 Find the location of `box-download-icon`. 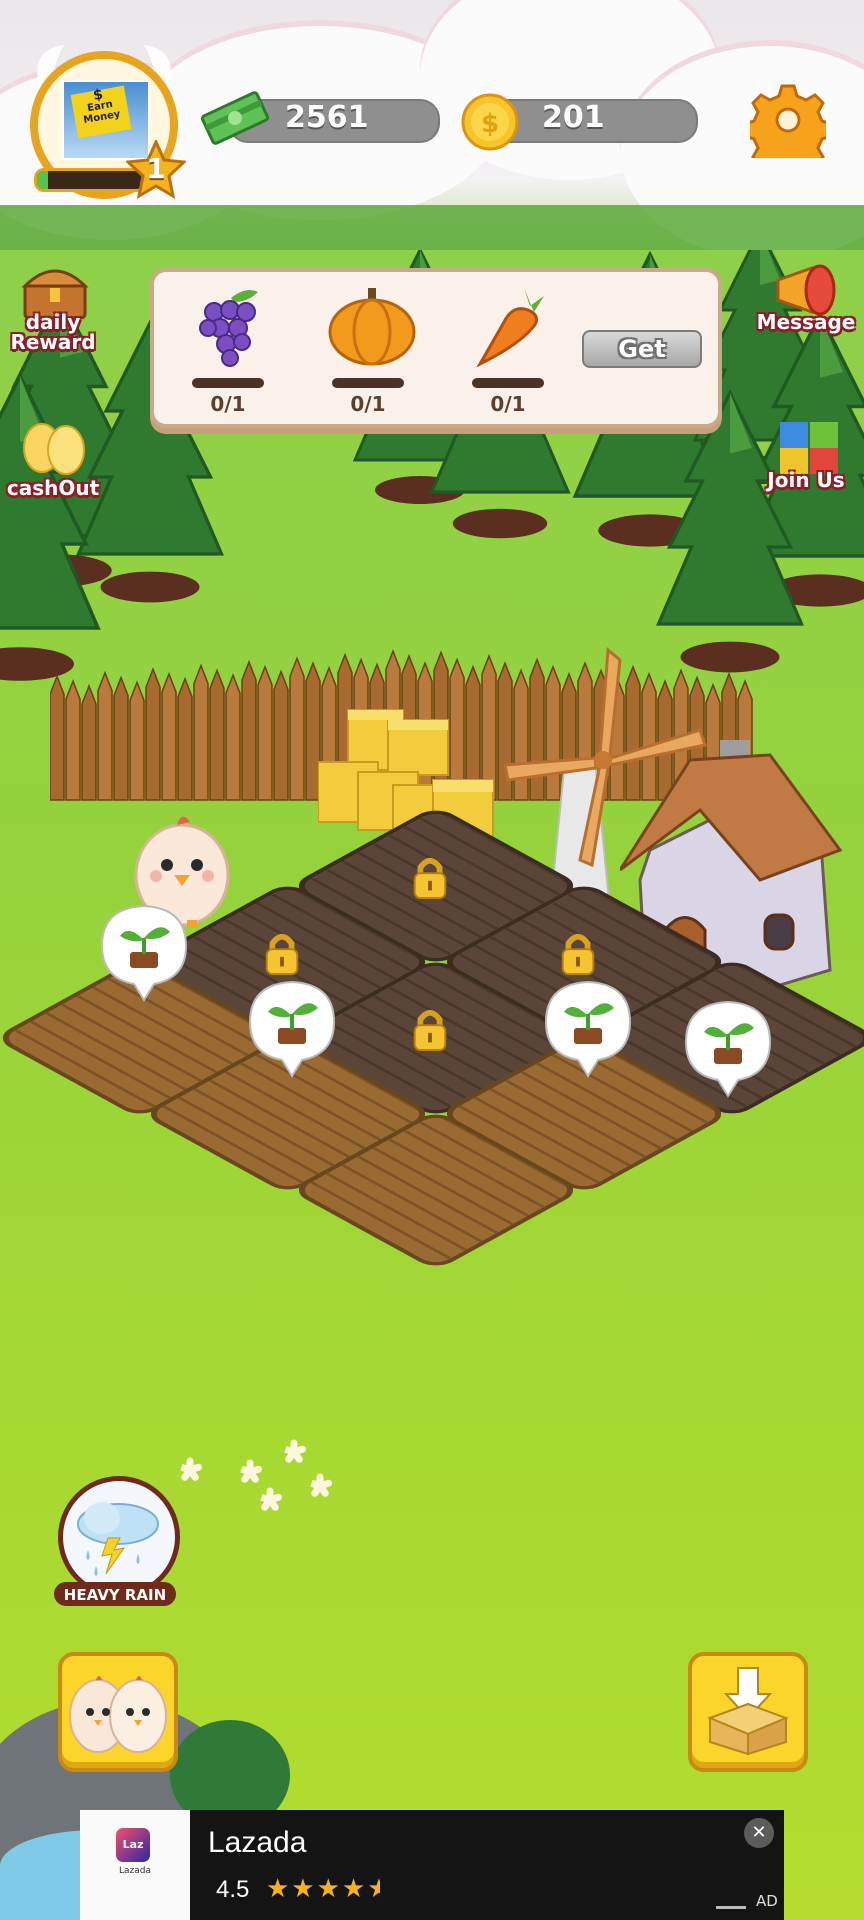

box-download-icon is located at coordinates (748, 1711).